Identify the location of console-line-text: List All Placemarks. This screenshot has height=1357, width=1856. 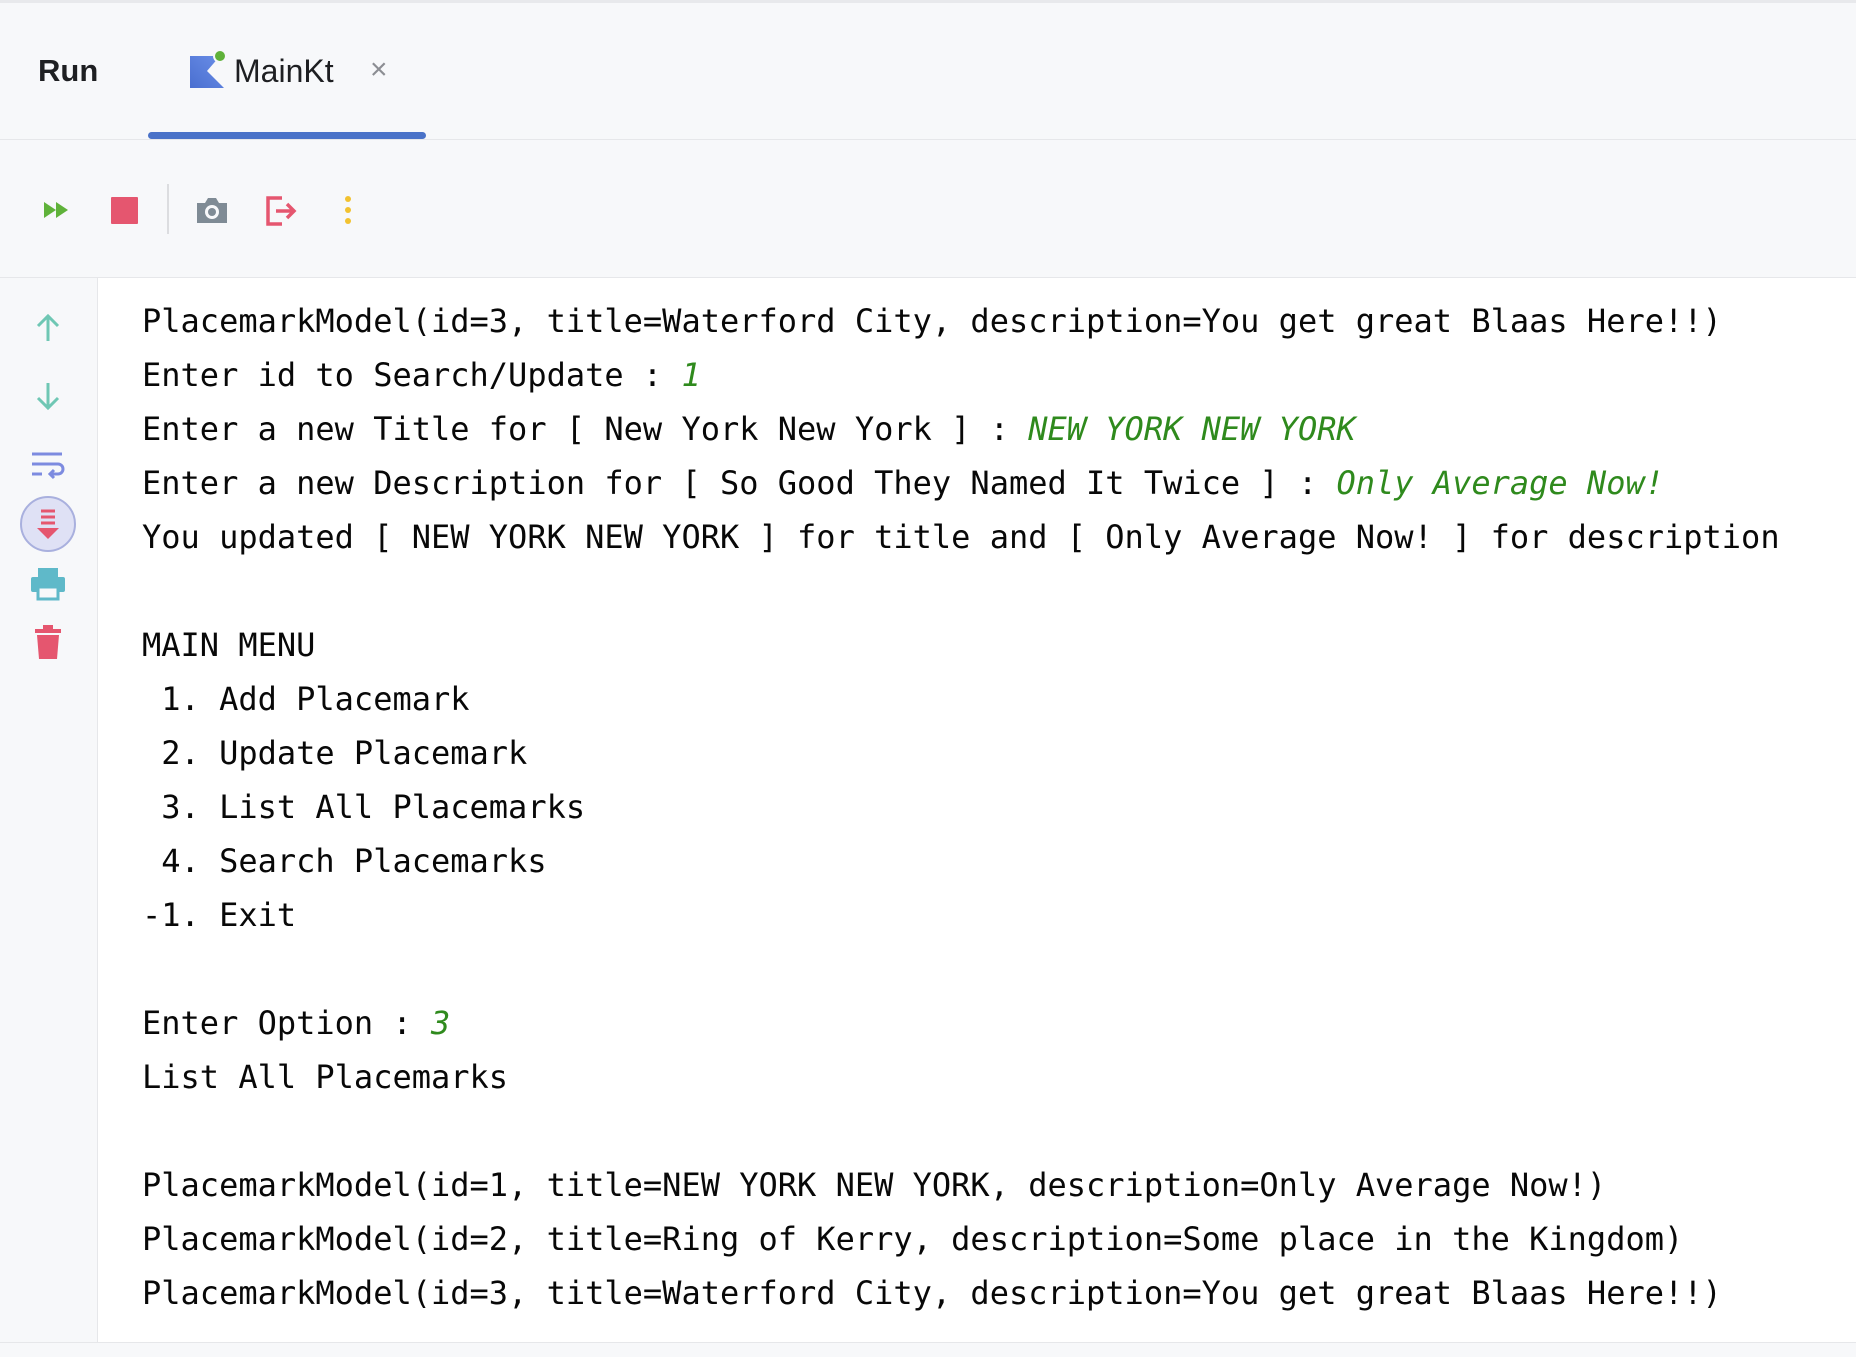
(325, 1077).